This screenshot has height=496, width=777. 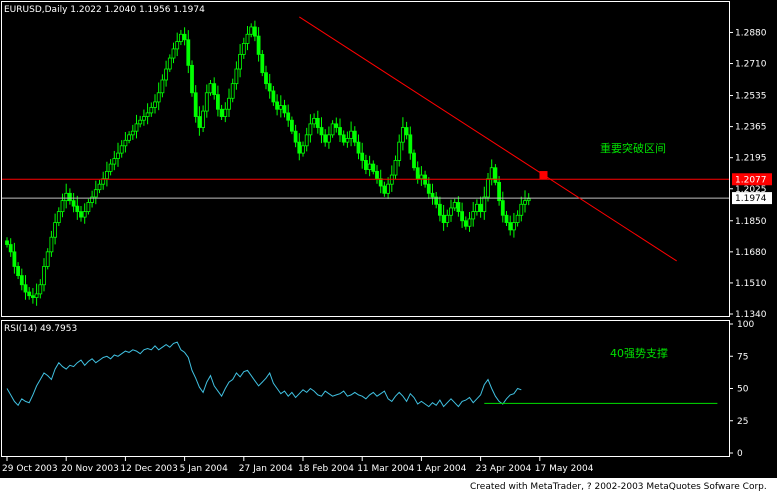 I want to click on breakout-marker, so click(x=543, y=175).